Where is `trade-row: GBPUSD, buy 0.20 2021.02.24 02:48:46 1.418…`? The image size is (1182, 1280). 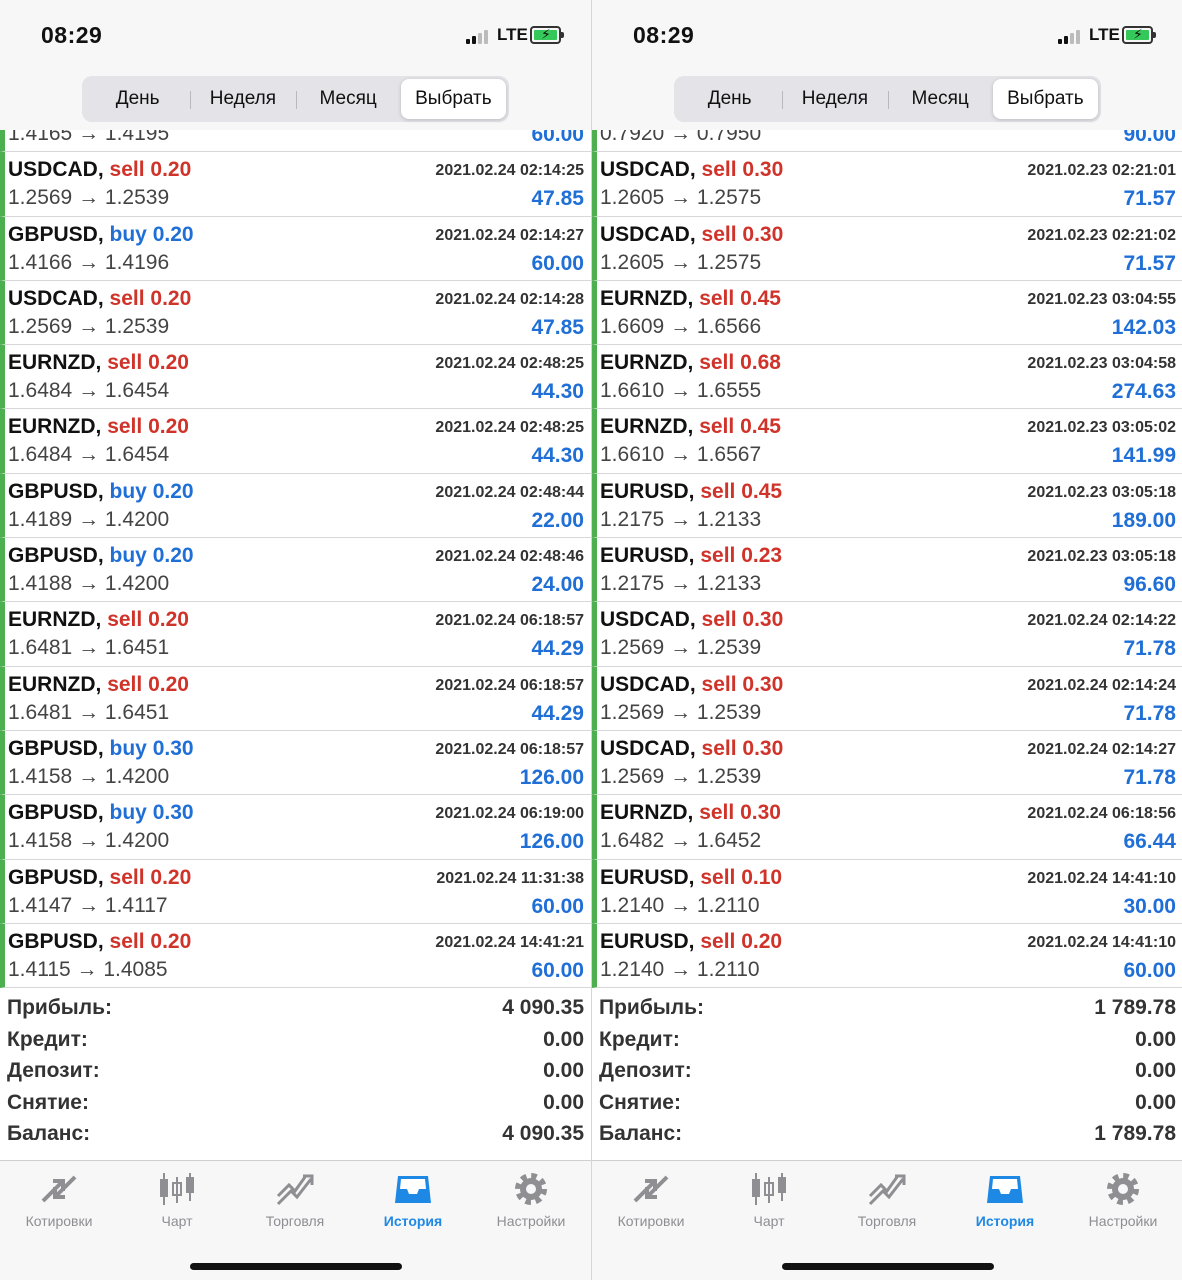 trade-row: GBPUSD, buy 0.20 2021.02.24 02:48:46 1.418… is located at coordinates (295, 570).